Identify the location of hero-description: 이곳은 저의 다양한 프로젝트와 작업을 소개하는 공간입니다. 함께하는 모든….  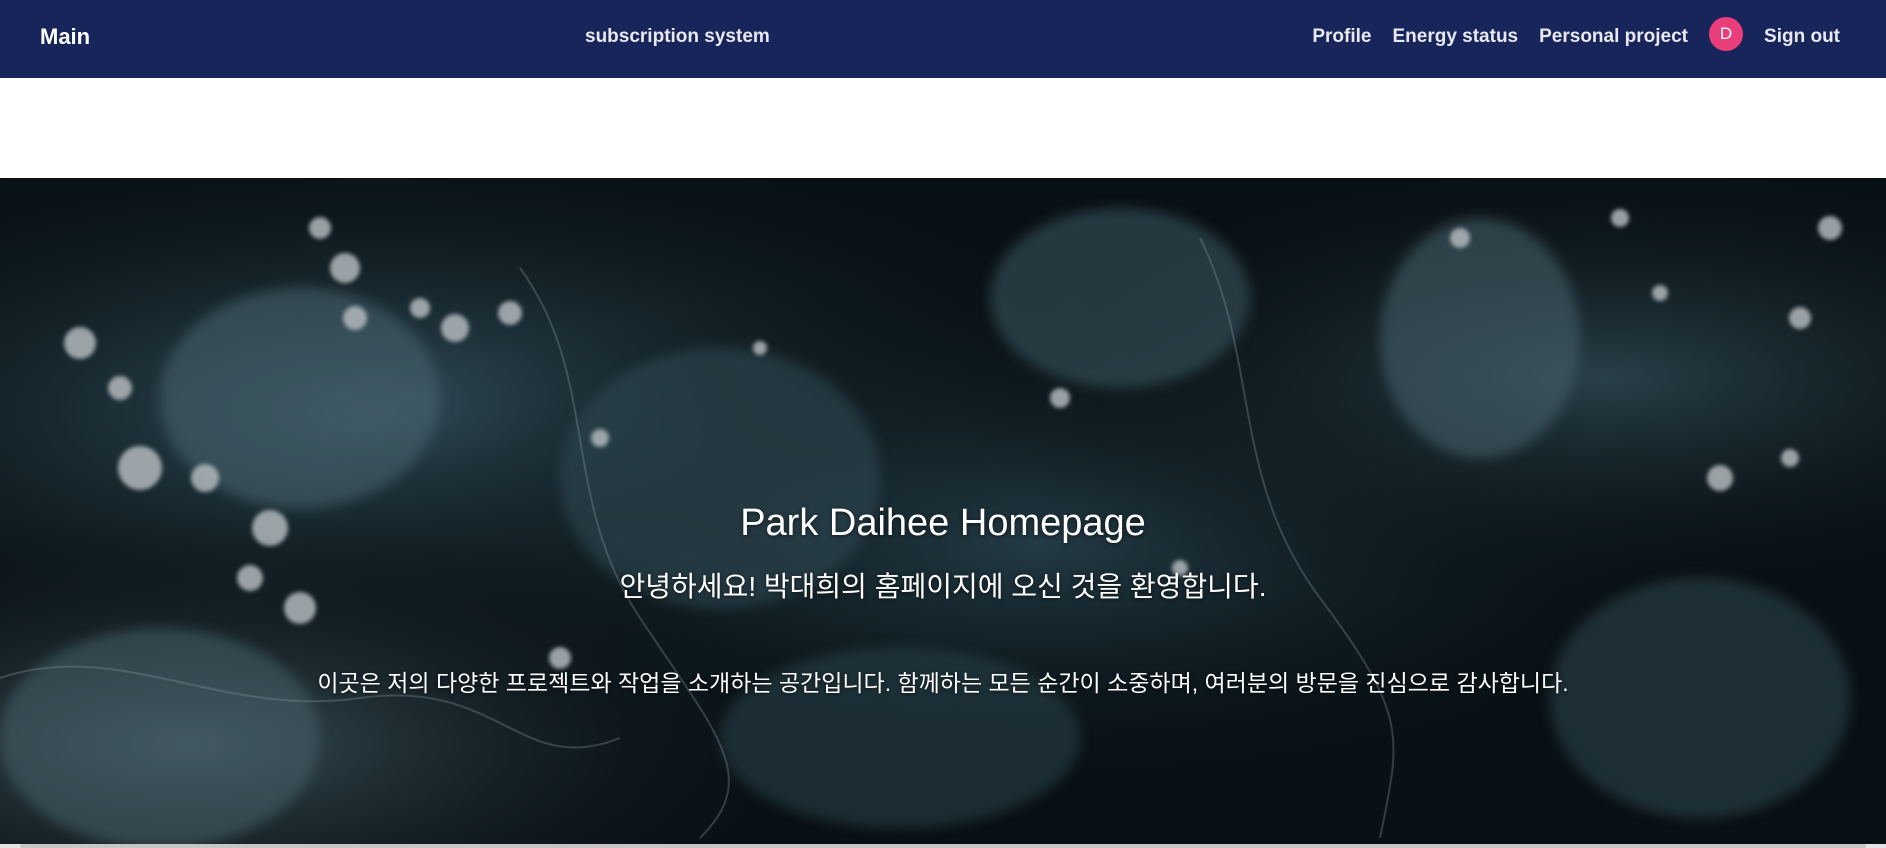
(943, 683).